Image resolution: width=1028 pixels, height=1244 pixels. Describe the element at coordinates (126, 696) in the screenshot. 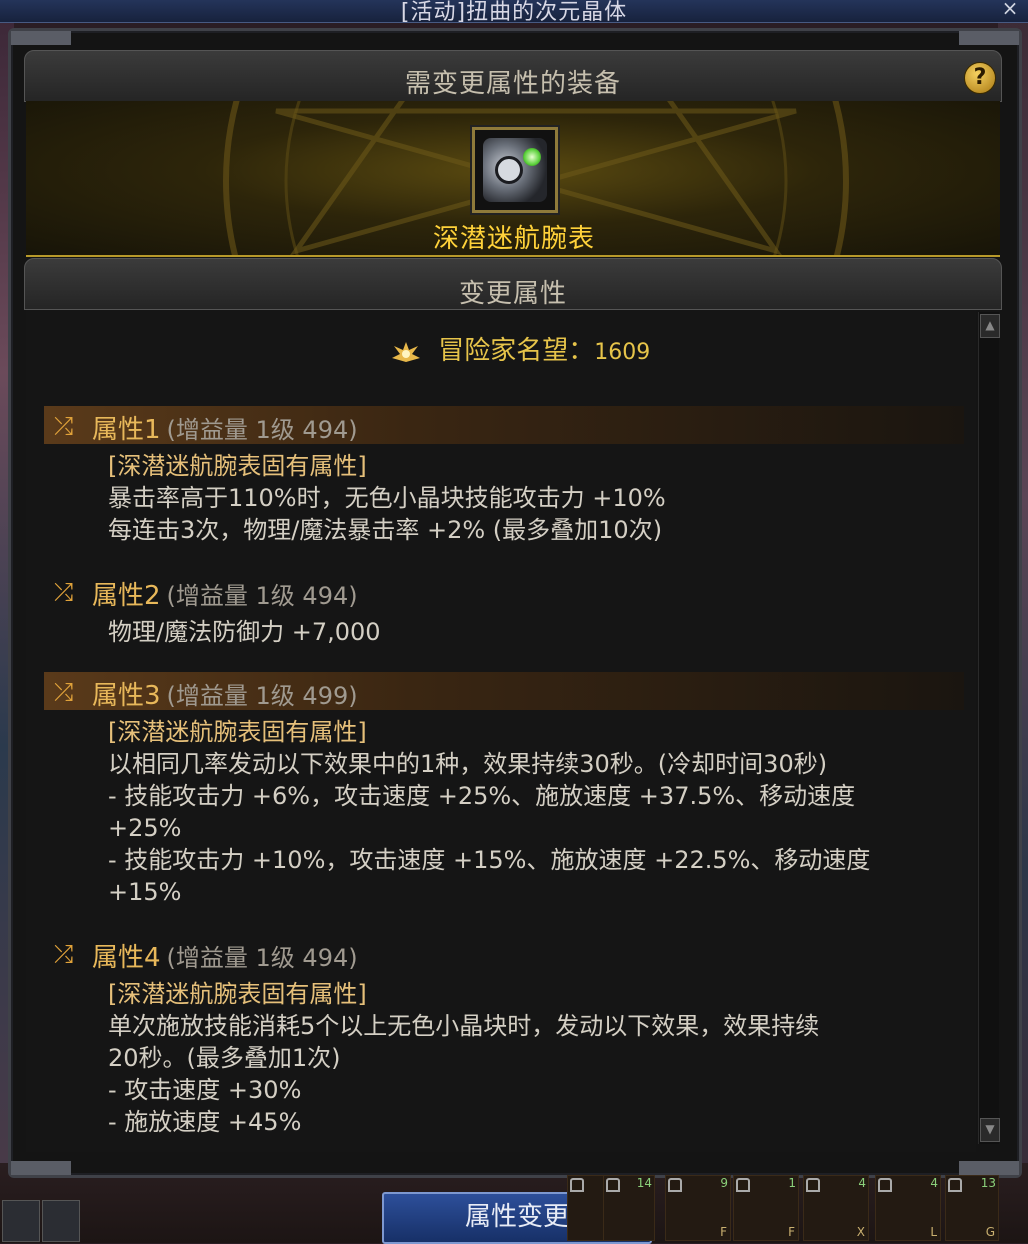

I see `attribute-title: 属性3` at that location.